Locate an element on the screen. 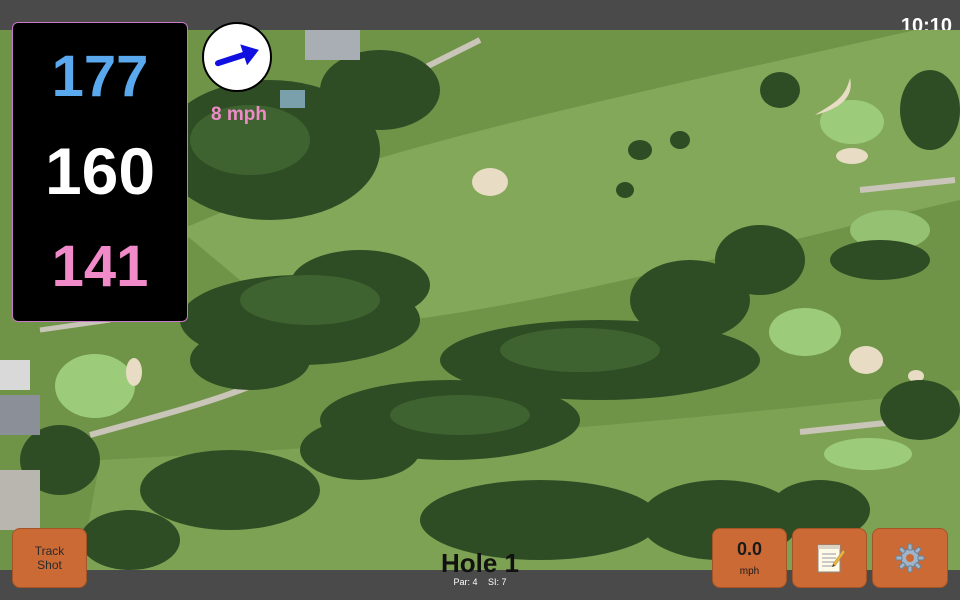 This screenshot has width=960, height=600. notepad-icon is located at coordinates (831, 558).